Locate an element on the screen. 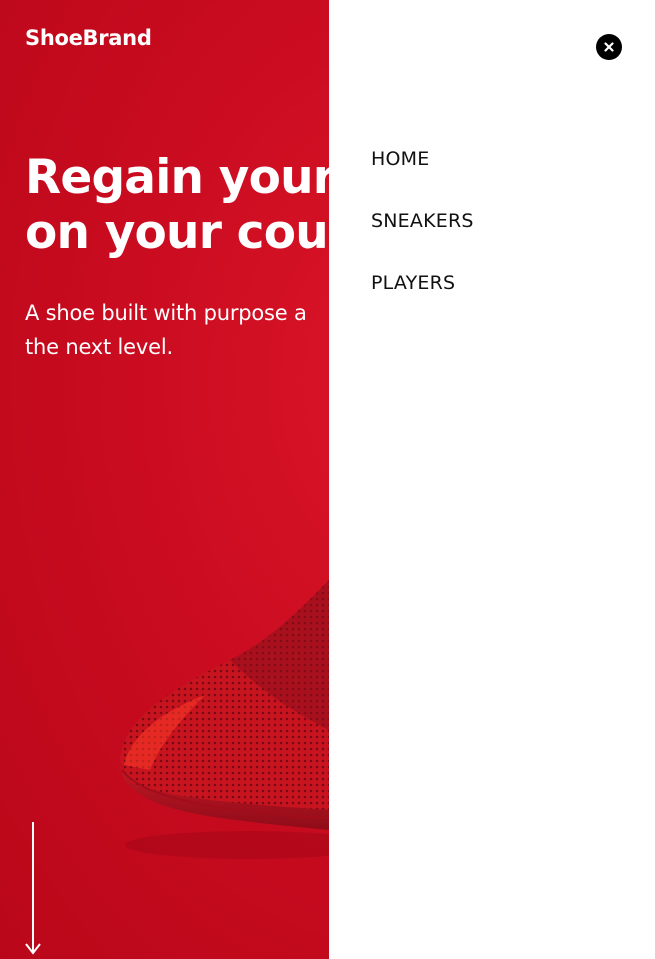  nav-menu-list: HOME SNEAKERS PLAYERS is located at coordinates (422, 238).